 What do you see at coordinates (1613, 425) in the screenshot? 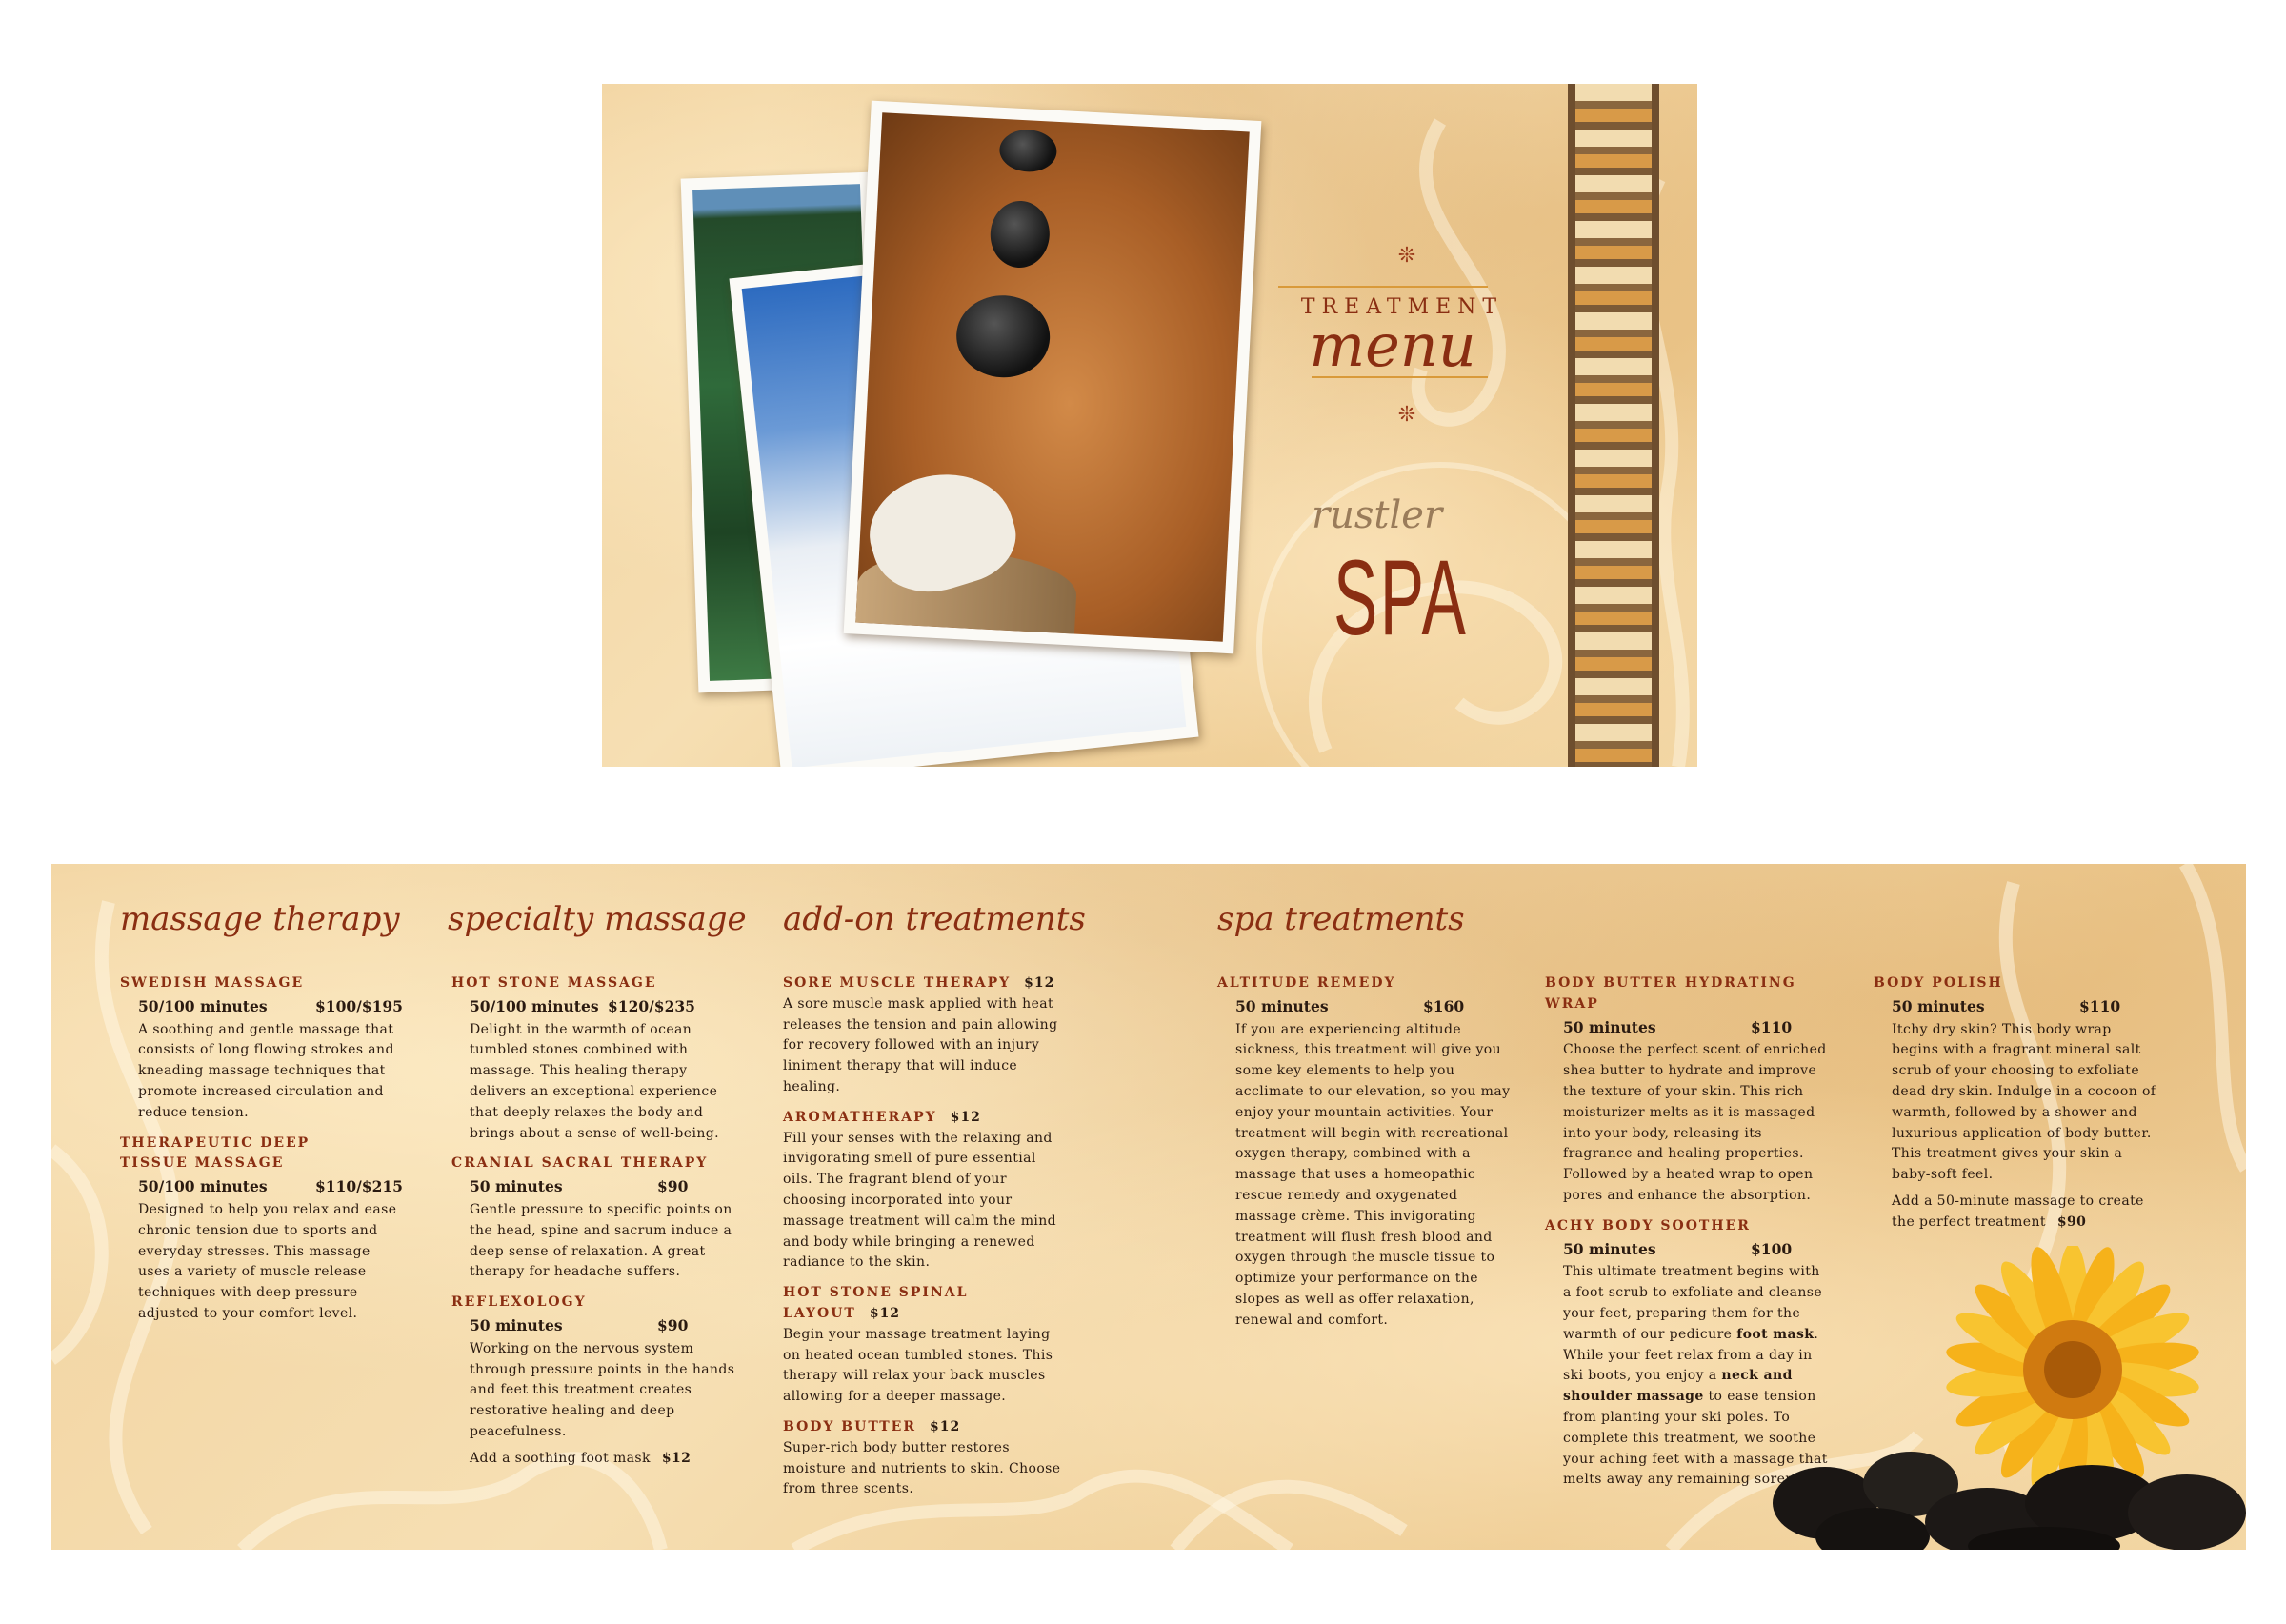
I see `decorative-border` at bounding box center [1613, 425].